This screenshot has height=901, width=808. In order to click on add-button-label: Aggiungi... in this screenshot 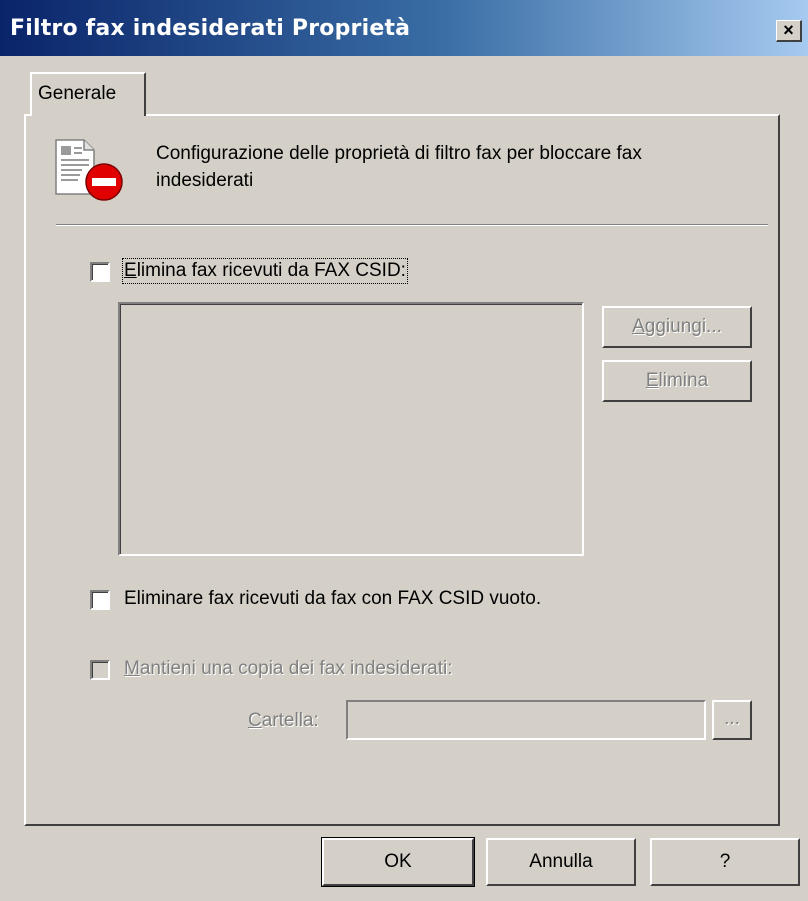, I will do `click(677, 326)`.